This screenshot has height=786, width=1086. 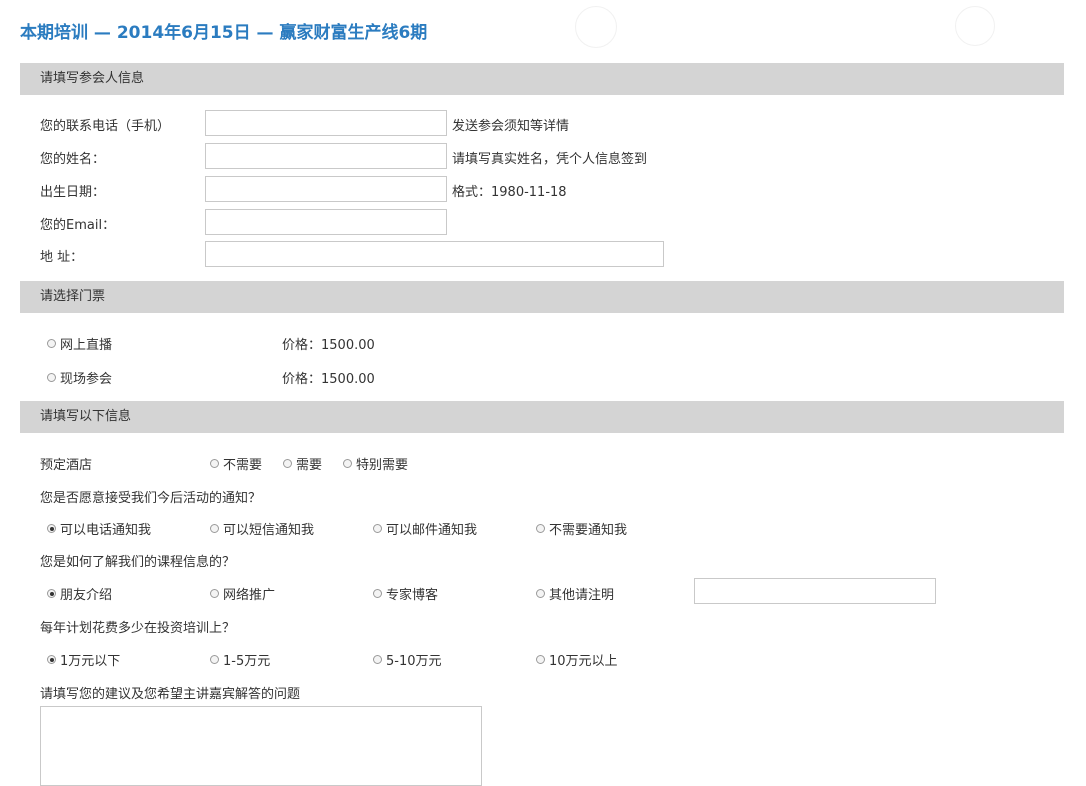 What do you see at coordinates (73, 192) in the screenshot?
I see `birth-label: 出生日期：` at bounding box center [73, 192].